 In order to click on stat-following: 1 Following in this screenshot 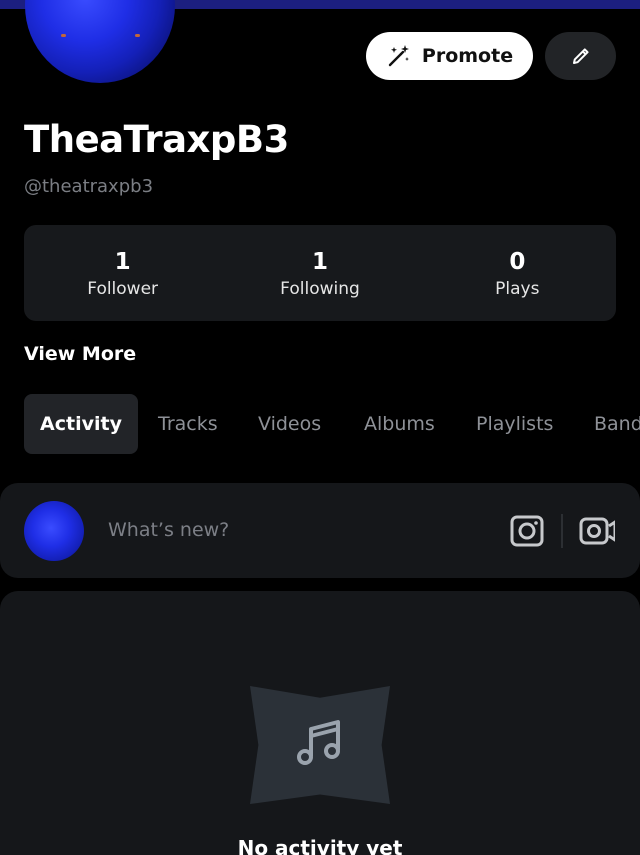, I will do `click(319, 273)`.